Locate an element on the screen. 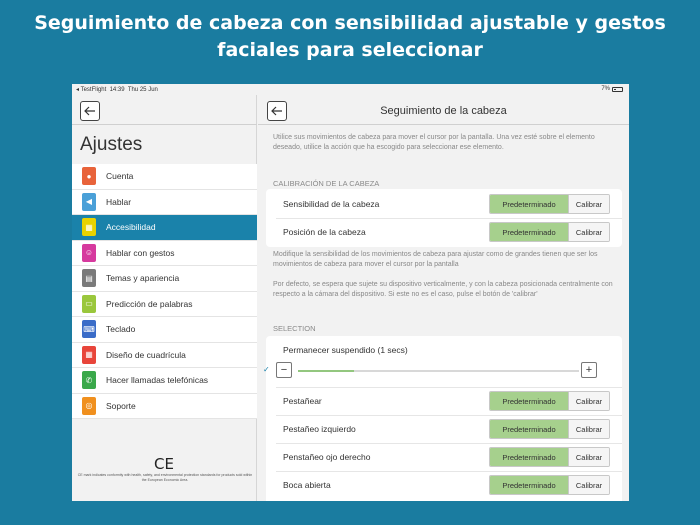 The width and height of the screenshot is (700, 525). decrease-button: − is located at coordinates (284, 370).